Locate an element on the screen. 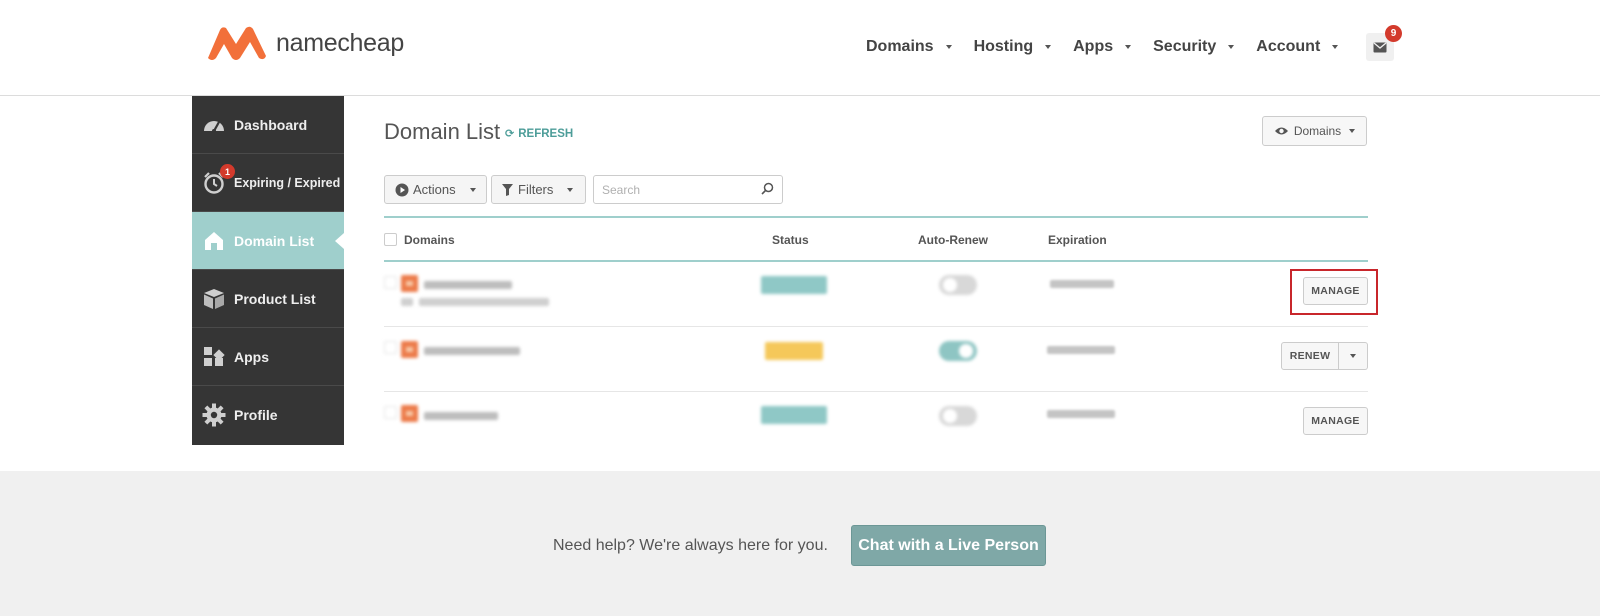  apps-grid-icon is located at coordinates (214, 357).